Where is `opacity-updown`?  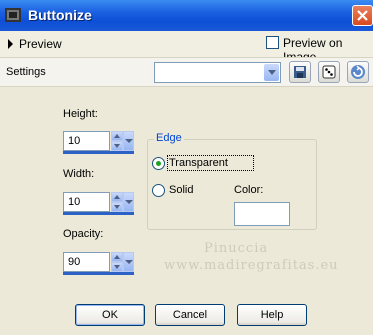
opacity-updown is located at coordinates (117, 262).